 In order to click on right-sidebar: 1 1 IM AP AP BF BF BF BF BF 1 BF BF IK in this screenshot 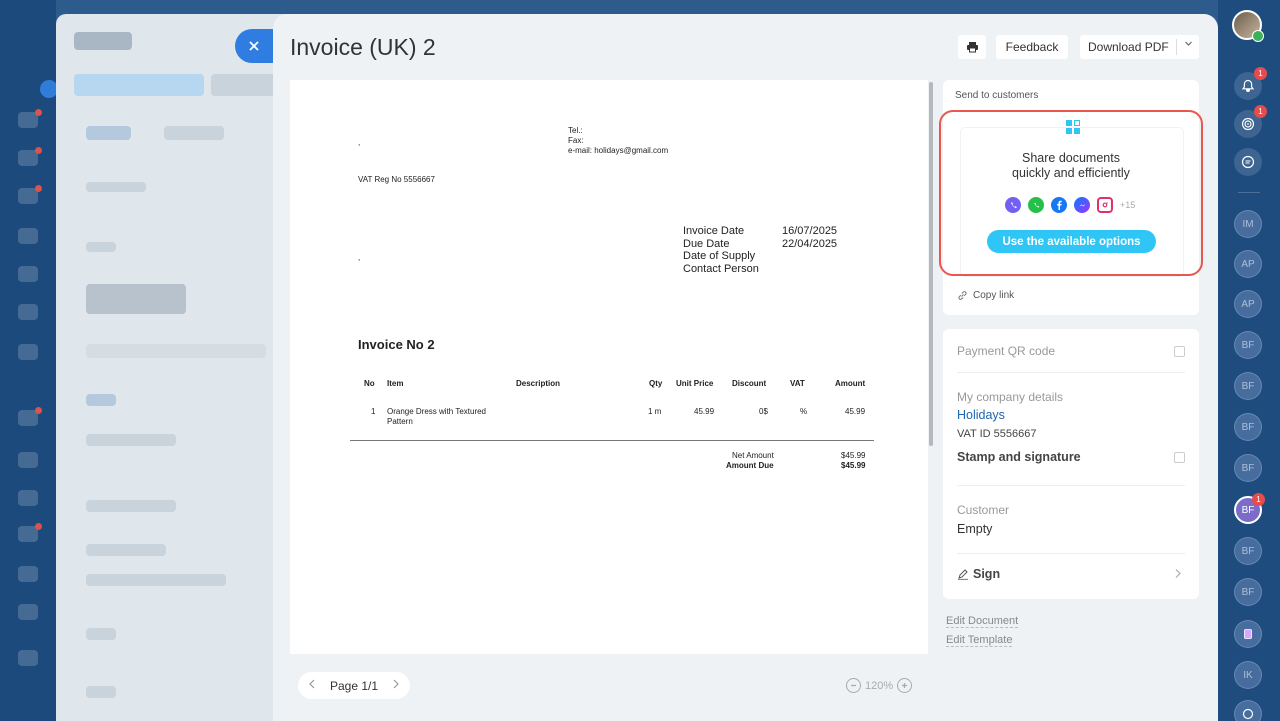, I will do `click(1249, 360)`.